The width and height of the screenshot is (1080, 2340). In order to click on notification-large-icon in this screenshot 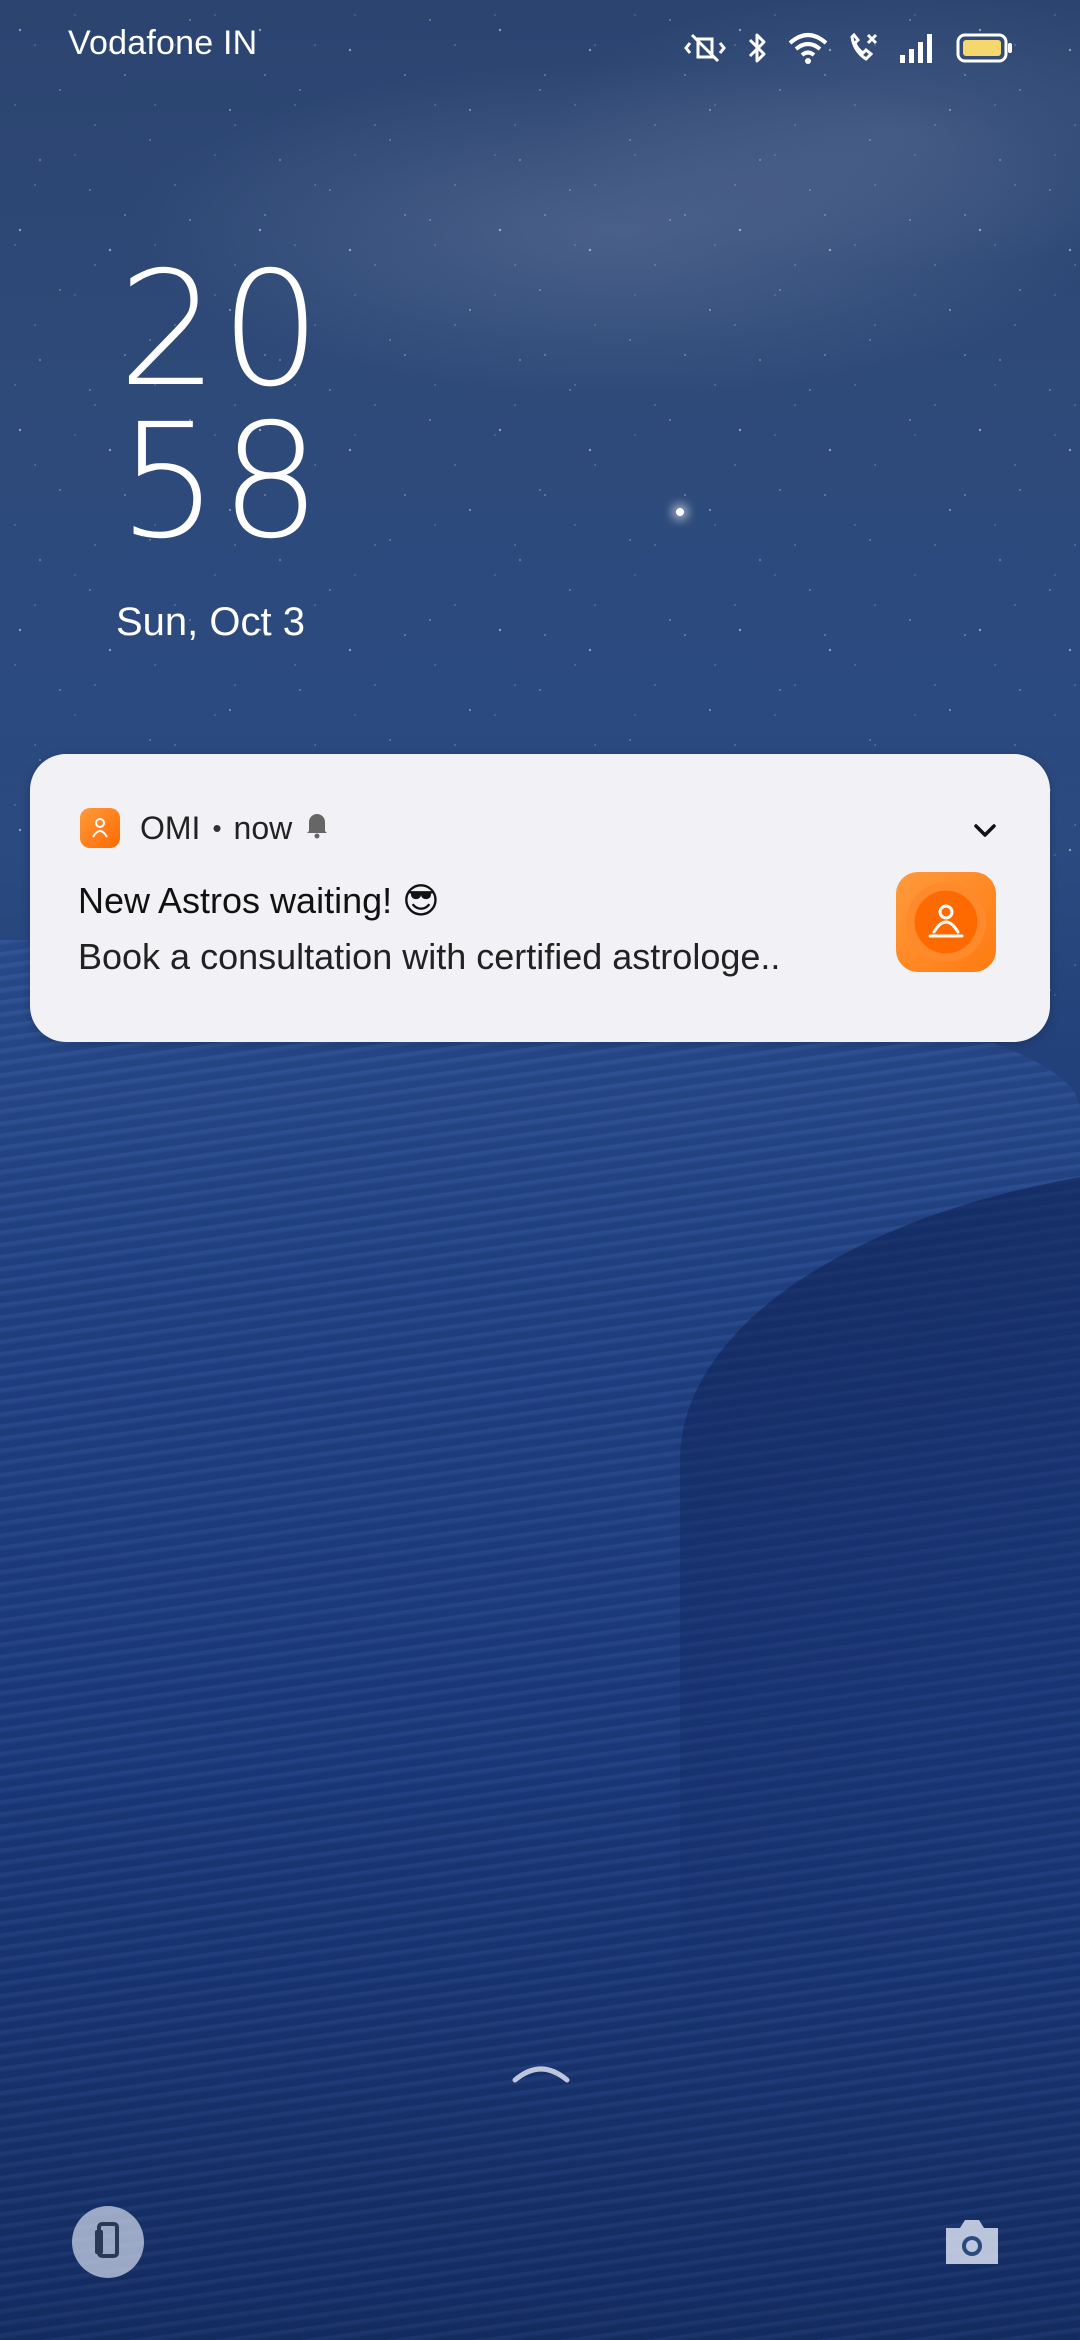, I will do `click(946, 922)`.